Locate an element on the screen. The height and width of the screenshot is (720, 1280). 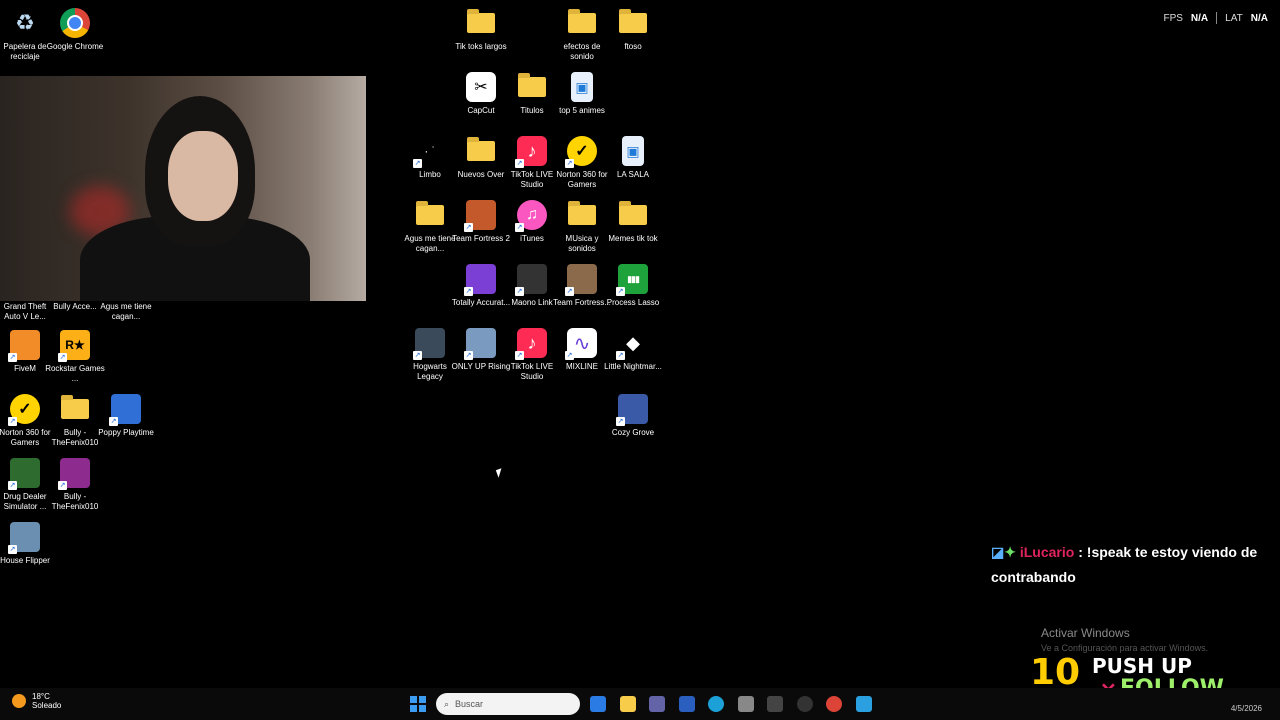
desktop-icon: ↗ Cozy Grove is located at coordinates (633, 416).